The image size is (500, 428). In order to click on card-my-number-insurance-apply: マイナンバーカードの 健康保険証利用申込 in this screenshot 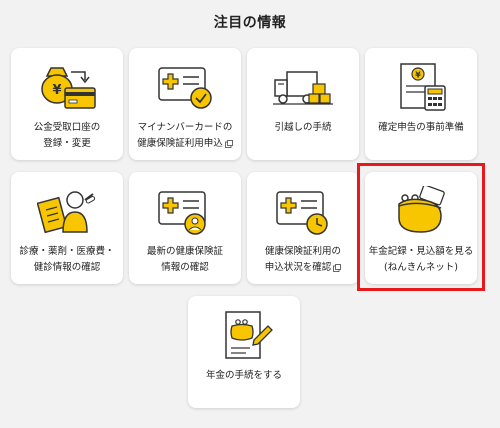, I will do `click(185, 104)`.